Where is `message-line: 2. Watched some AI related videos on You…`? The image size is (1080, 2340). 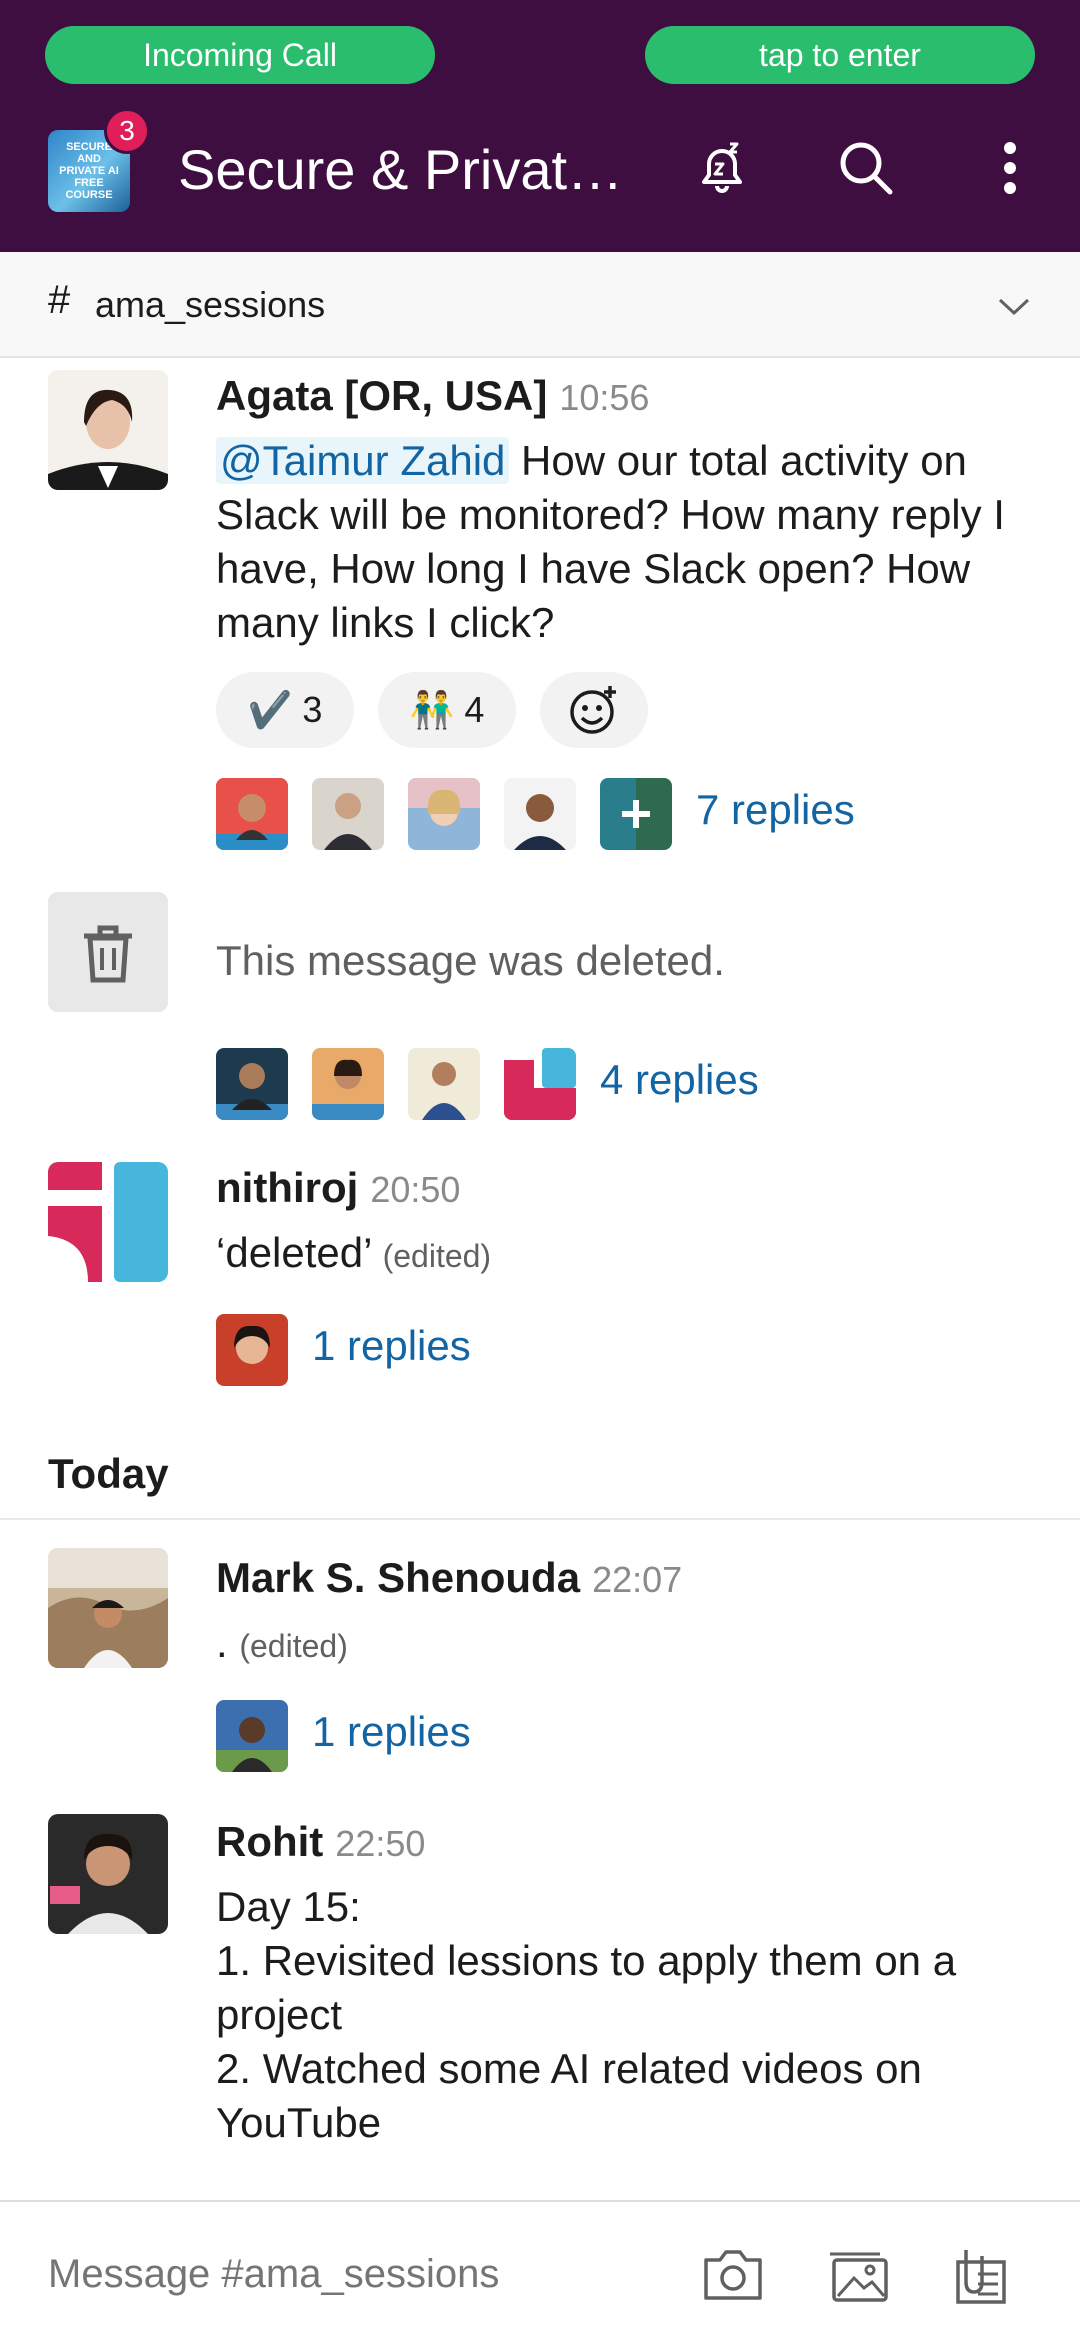 message-line: 2. Watched some AI related videos on You… is located at coordinates (569, 2095).